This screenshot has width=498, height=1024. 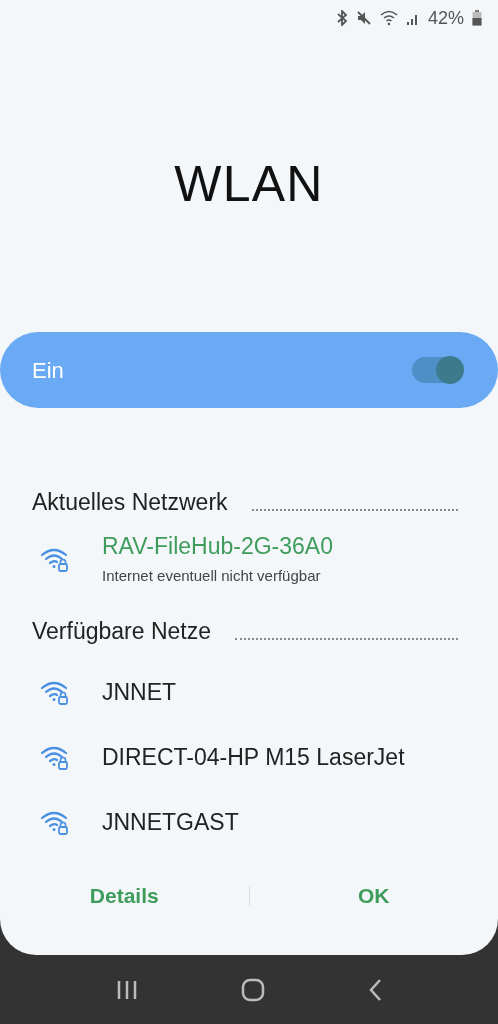 I want to click on network-item: DIRECT-04-HP M15 LaserJet, so click(x=249, y=757).